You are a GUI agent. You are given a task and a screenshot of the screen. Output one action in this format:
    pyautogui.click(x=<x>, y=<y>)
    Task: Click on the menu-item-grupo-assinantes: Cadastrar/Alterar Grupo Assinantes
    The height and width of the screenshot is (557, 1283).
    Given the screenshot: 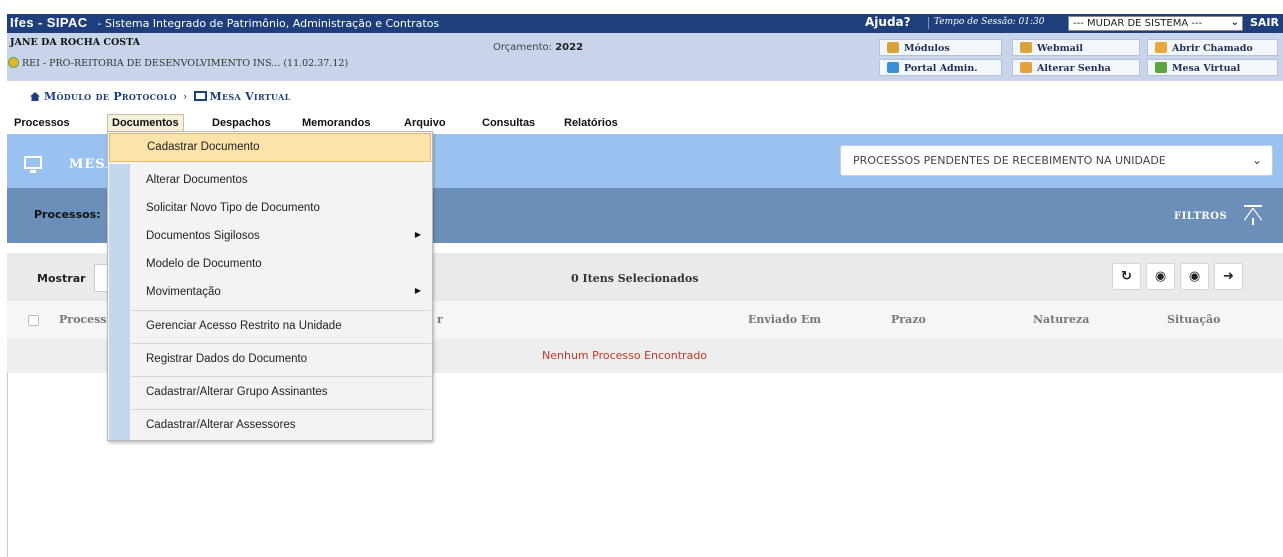 What is the action you would take?
    pyautogui.click(x=270, y=392)
    